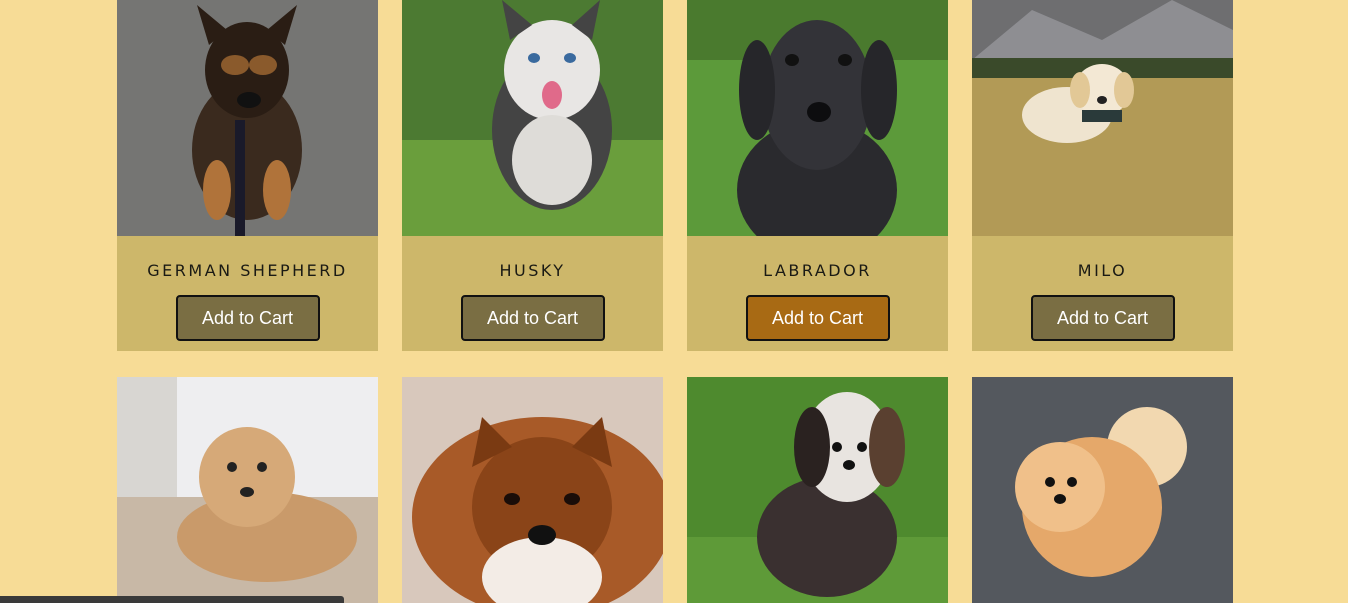 The image size is (1348, 603). I want to click on product-card-husky: Husky Add to Cart, so click(532, 175).